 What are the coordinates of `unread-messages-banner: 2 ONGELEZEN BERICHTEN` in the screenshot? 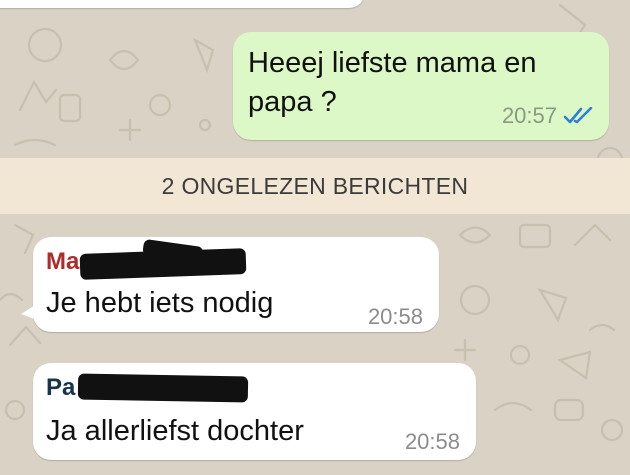 It's located at (315, 186).